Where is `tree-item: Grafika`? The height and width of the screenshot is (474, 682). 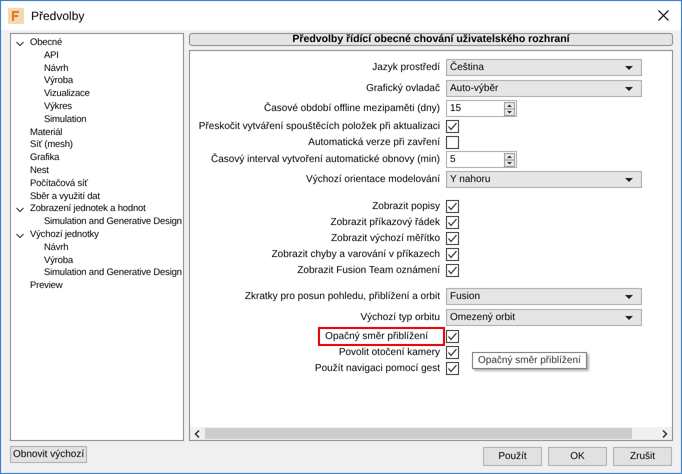 tree-item: Grafika is located at coordinates (45, 158).